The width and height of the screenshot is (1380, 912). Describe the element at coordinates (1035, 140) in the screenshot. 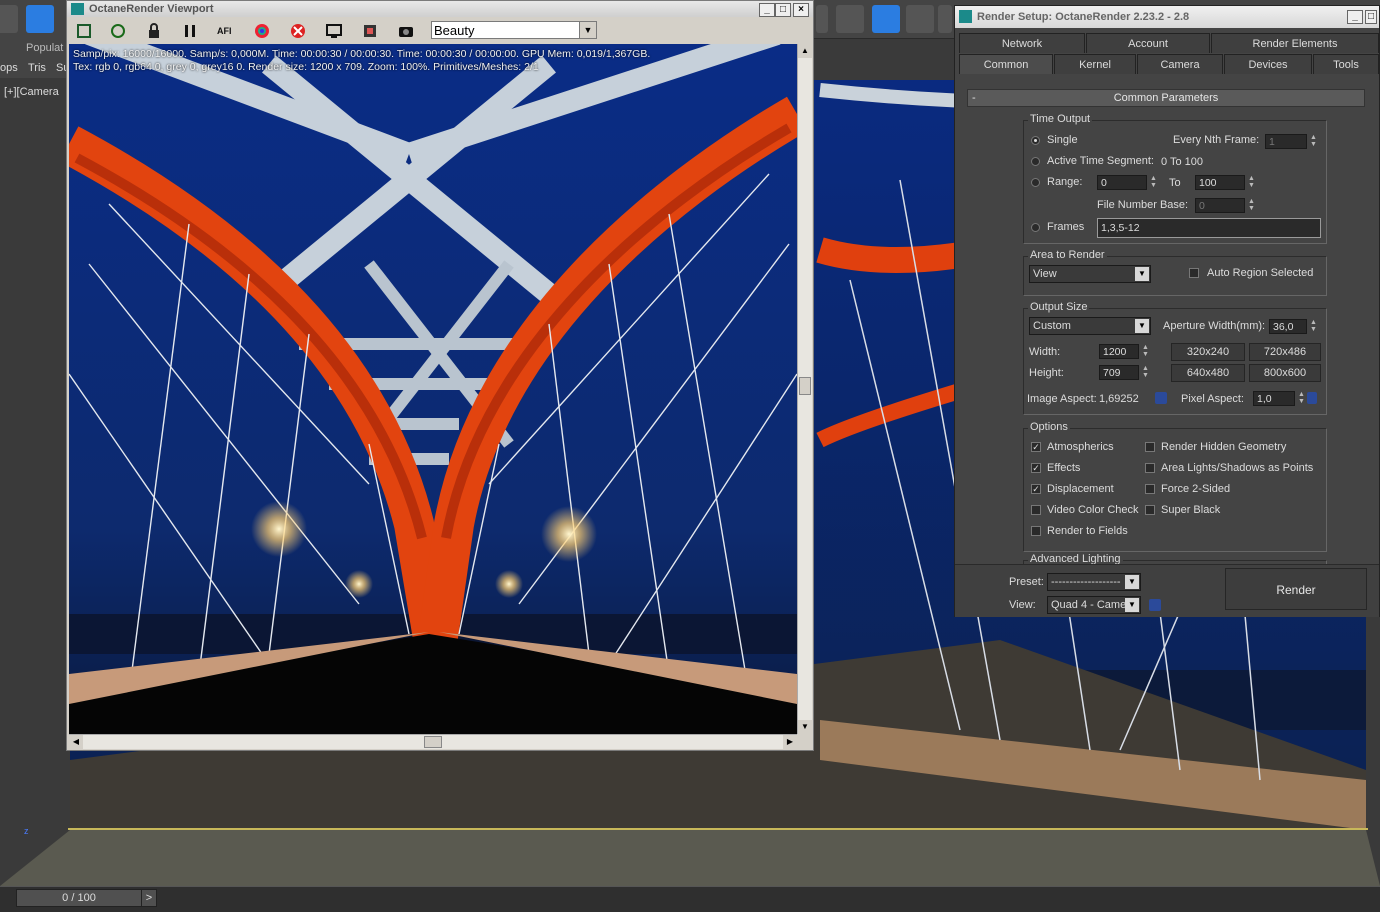

I see `single-radio` at that location.